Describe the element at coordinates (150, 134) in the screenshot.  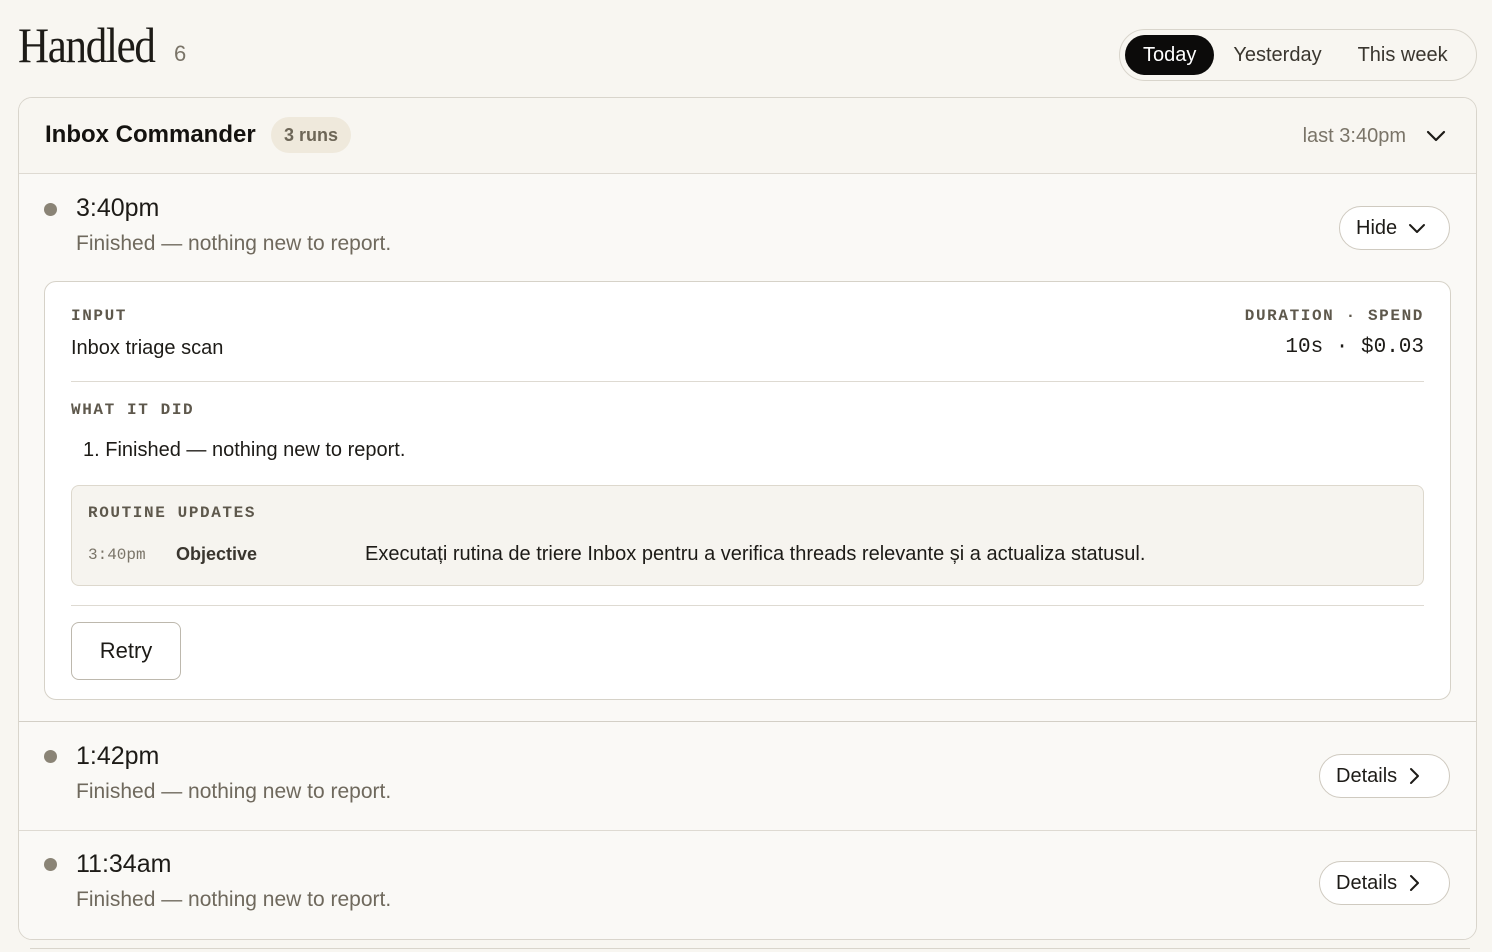
I see `routine-name: Inbox Commander` at that location.